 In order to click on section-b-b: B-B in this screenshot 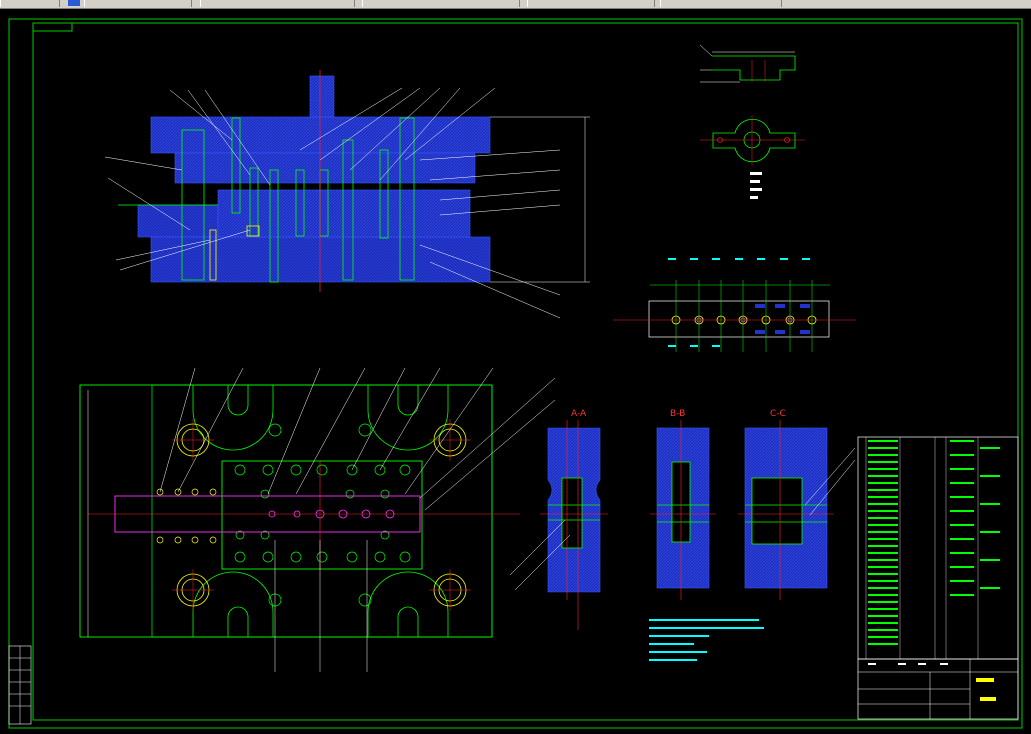, I will do `click(683, 504)`.